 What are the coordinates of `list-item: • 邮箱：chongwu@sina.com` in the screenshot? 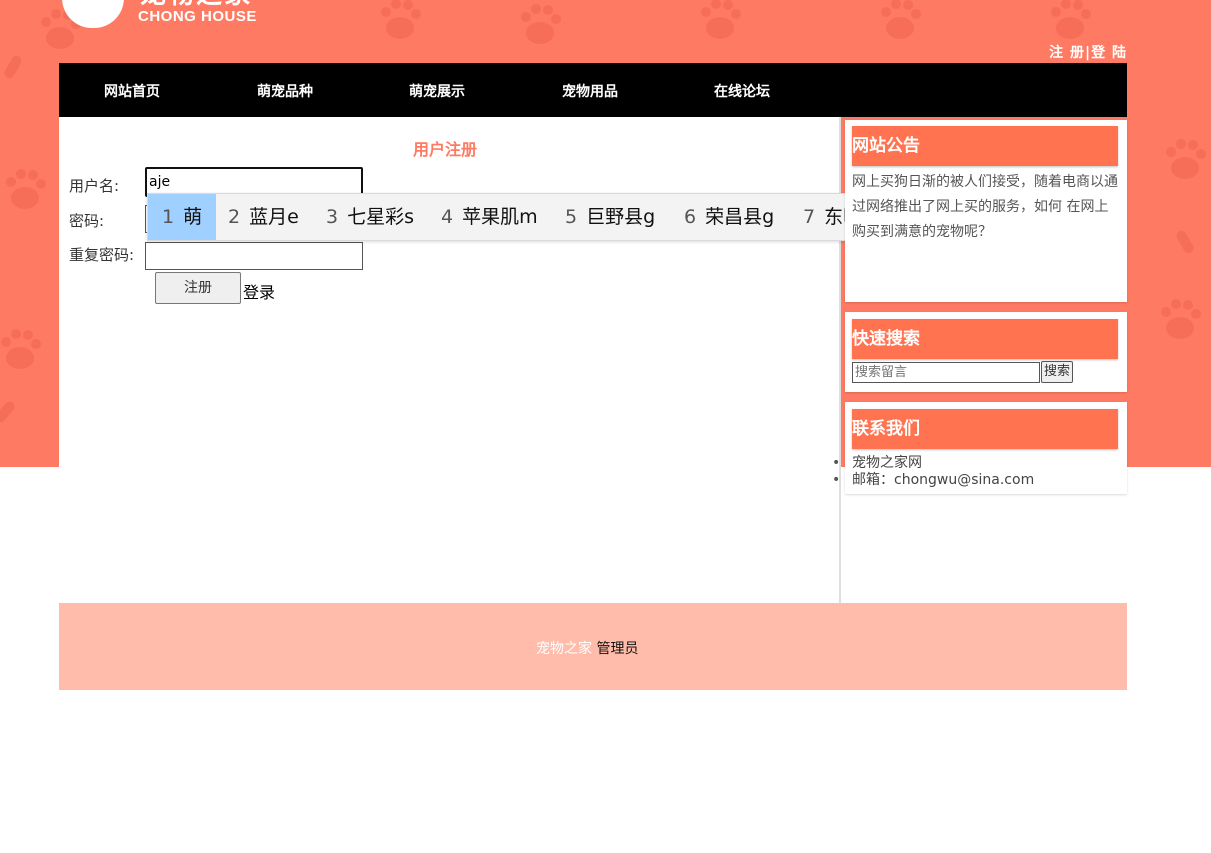 It's located at (933, 480).